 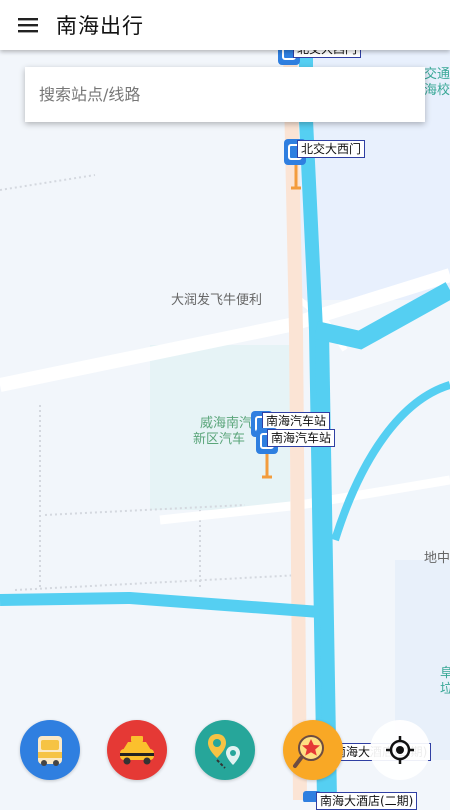 I want to click on poi-haixiao-label: 海校, so click(x=437, y=90).